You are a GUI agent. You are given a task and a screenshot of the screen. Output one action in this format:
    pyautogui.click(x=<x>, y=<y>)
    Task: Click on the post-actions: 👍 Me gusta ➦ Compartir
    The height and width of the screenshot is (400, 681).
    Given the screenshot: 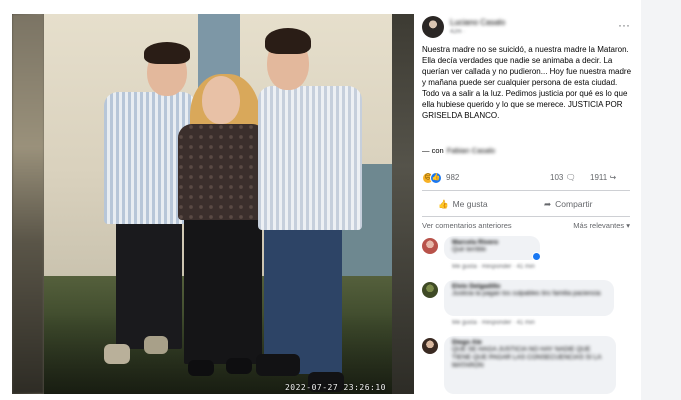 What is the action you would take?
    pyautogui.click(x=526, y=204)
    